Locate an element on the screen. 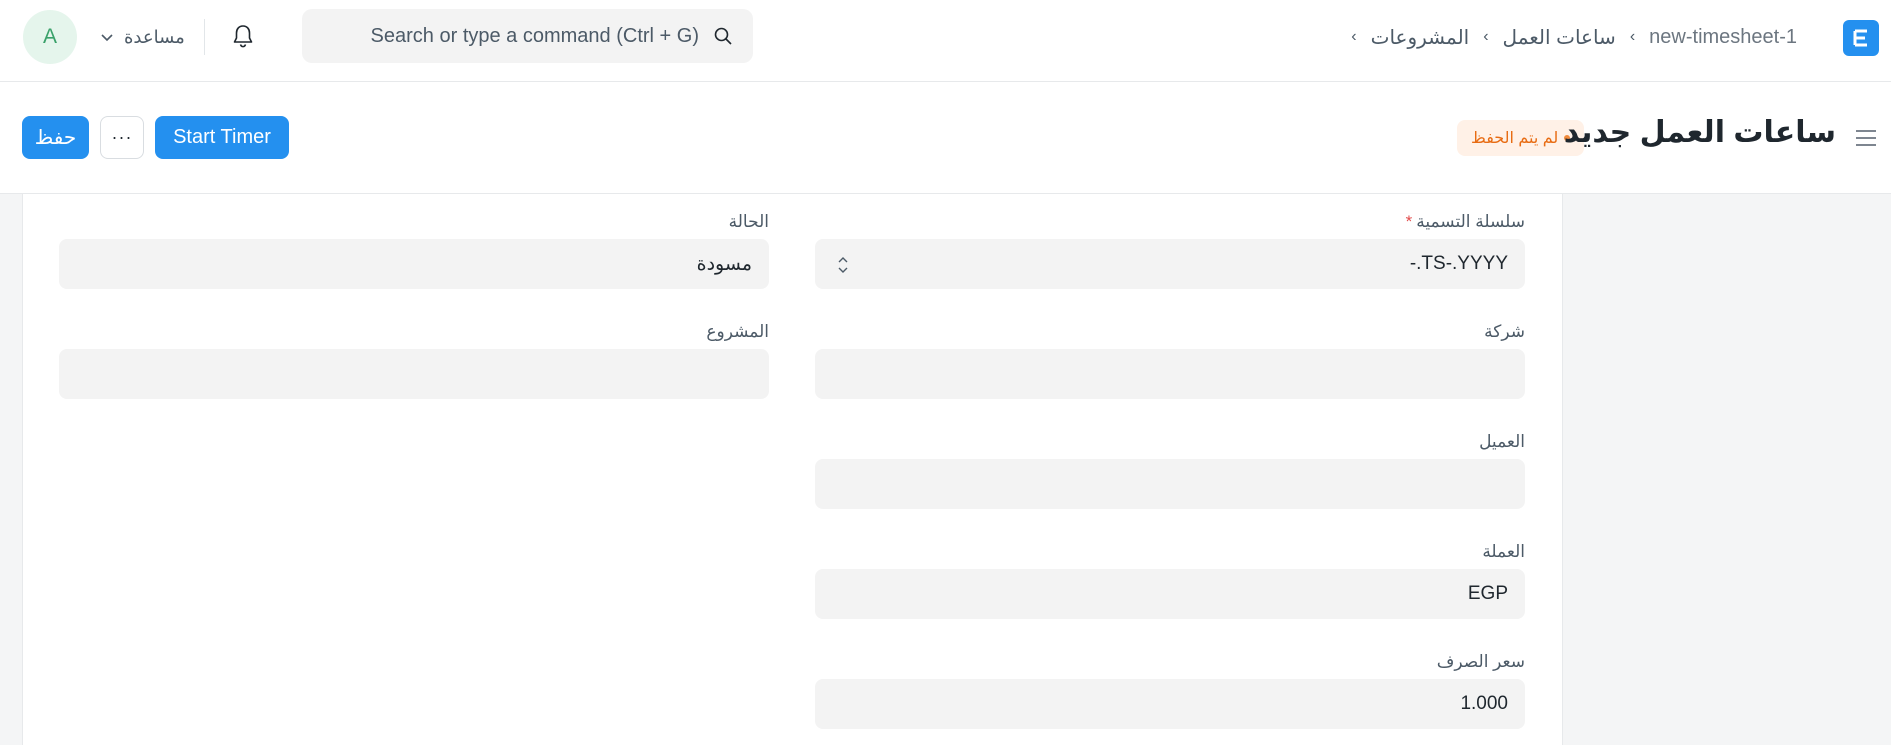 Image resolution: width=1891 pixels, height=745 pixels. avatar-initial: A is located at coordinates (49, 36).